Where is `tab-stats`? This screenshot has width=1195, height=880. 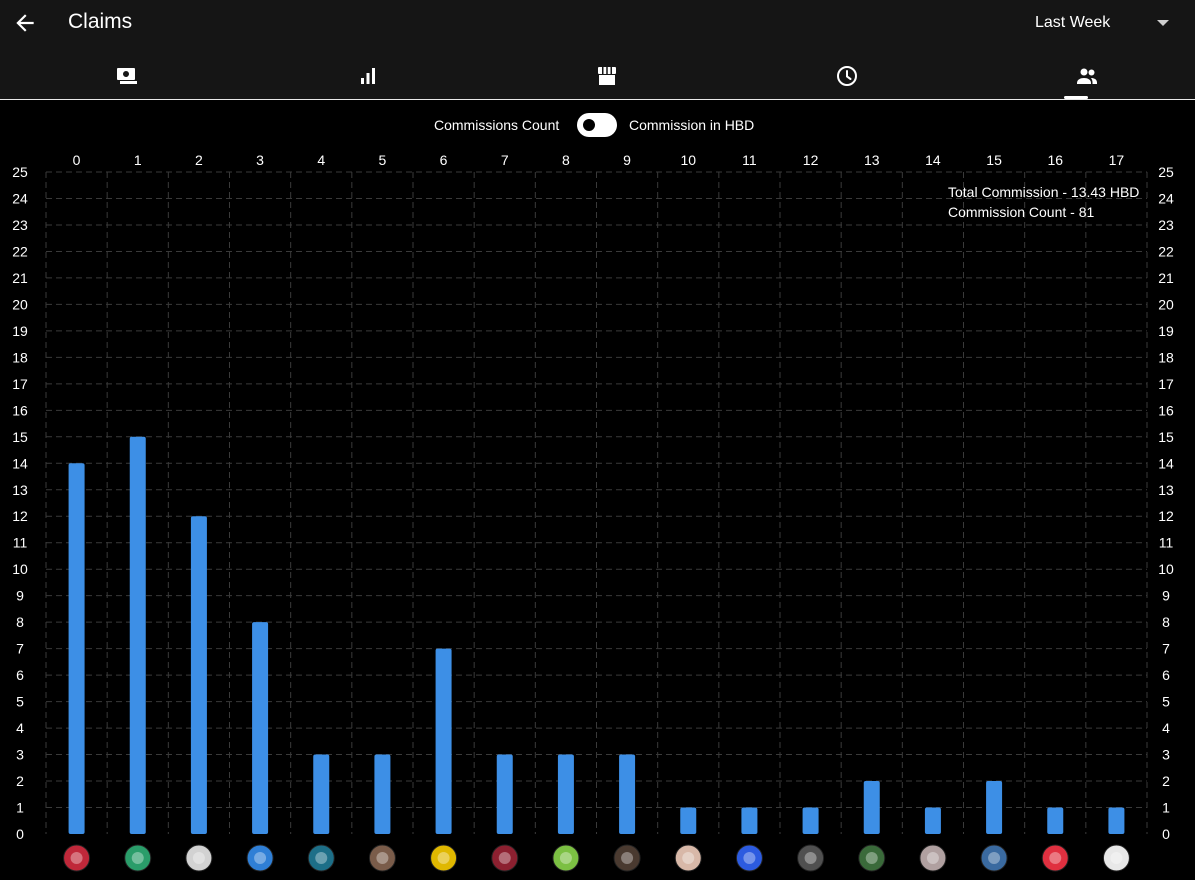 tab-stats is located at coordinates (368, 76).